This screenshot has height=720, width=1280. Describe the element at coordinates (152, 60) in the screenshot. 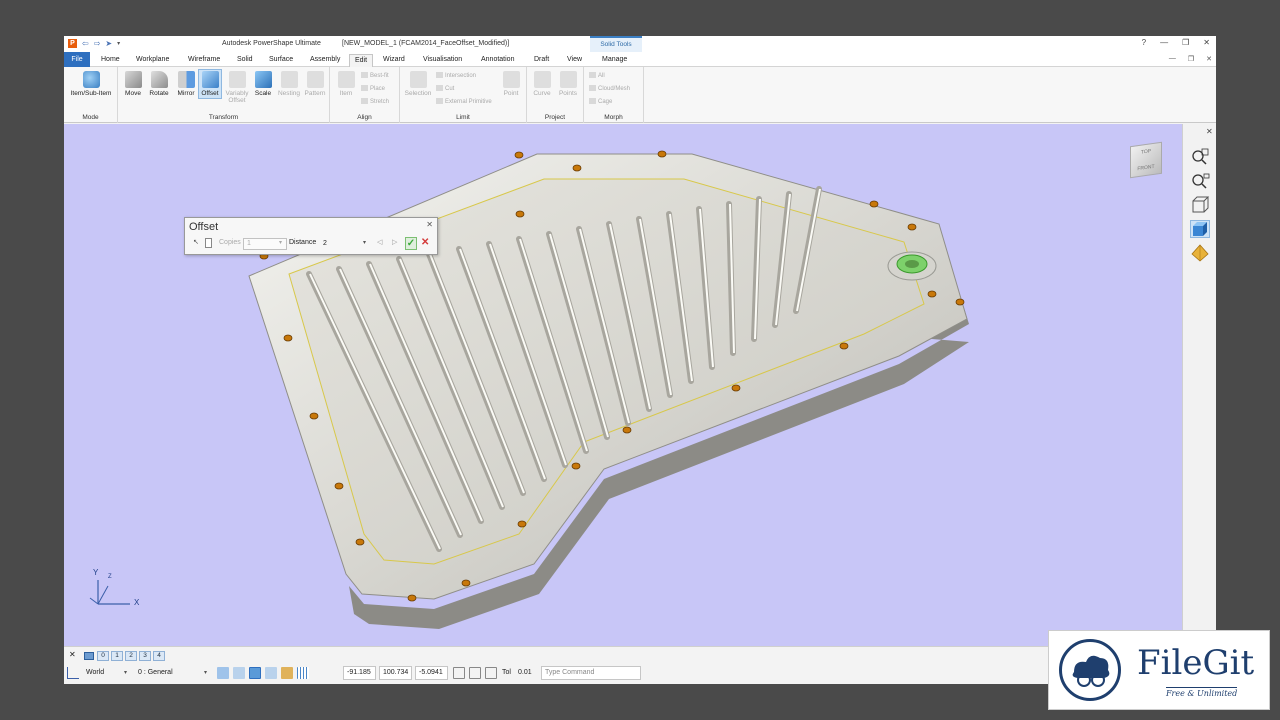

I see `tab-workplane: Workplane` at that location.